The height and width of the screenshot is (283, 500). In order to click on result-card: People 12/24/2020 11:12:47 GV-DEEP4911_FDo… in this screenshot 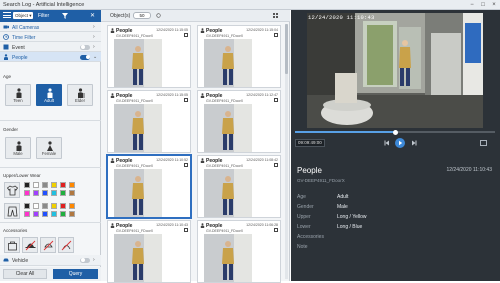, I will do `click(239, 121)`.